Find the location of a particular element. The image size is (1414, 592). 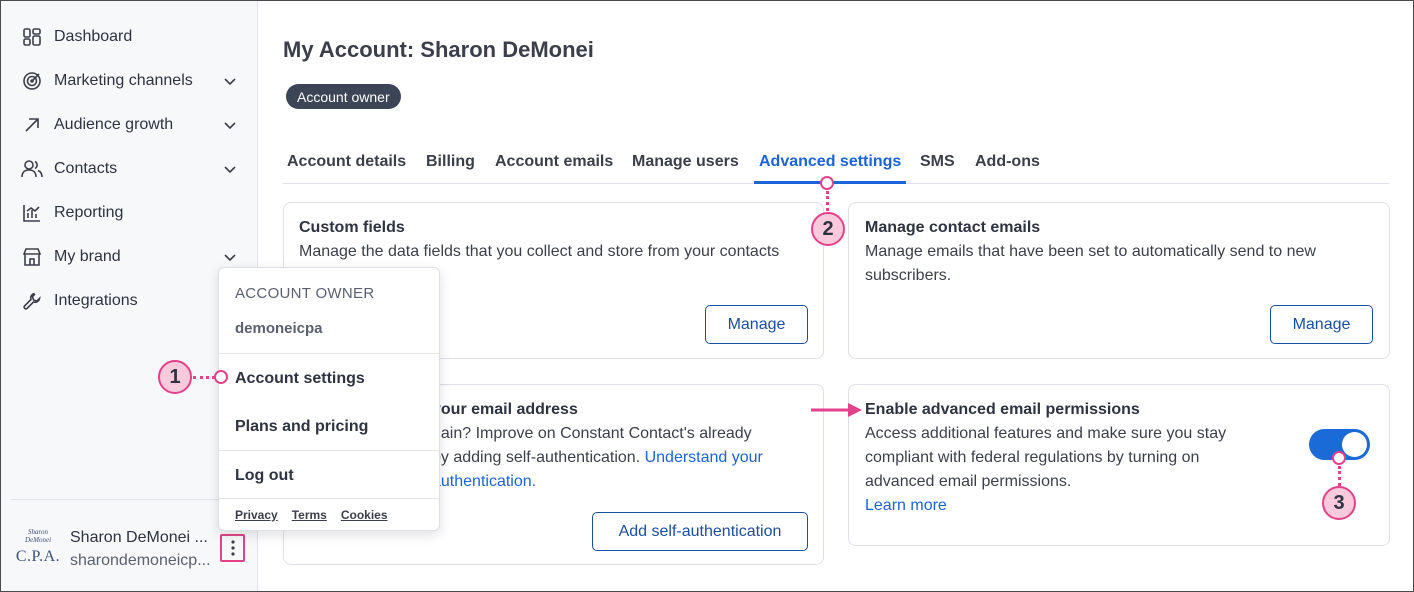

terms-link: Terms is located at coordinates (309, 515).